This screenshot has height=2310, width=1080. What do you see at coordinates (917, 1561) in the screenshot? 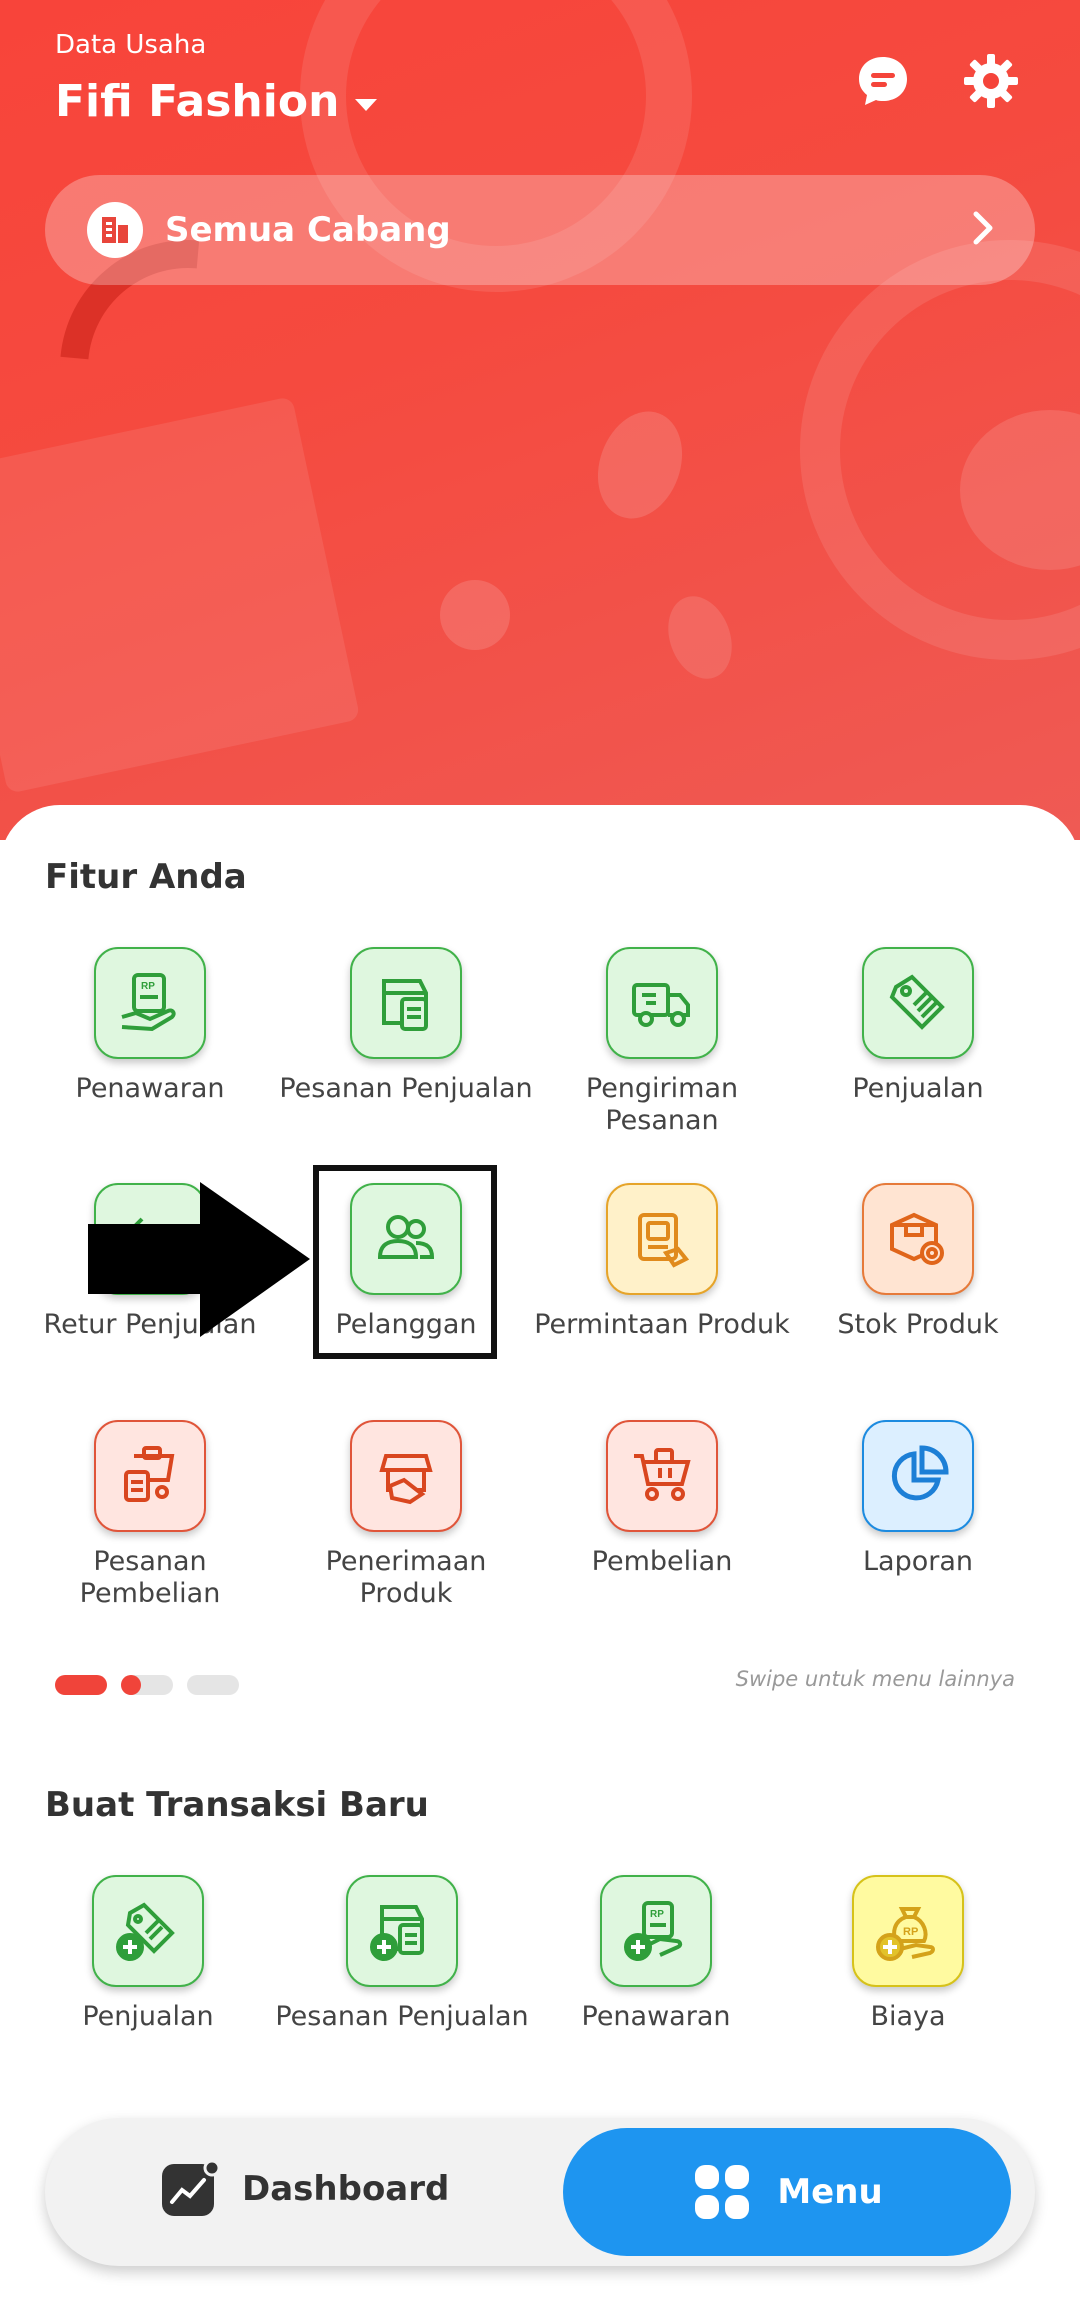
I see `feature-label: Laporan` at bounding box center [917, 1561].